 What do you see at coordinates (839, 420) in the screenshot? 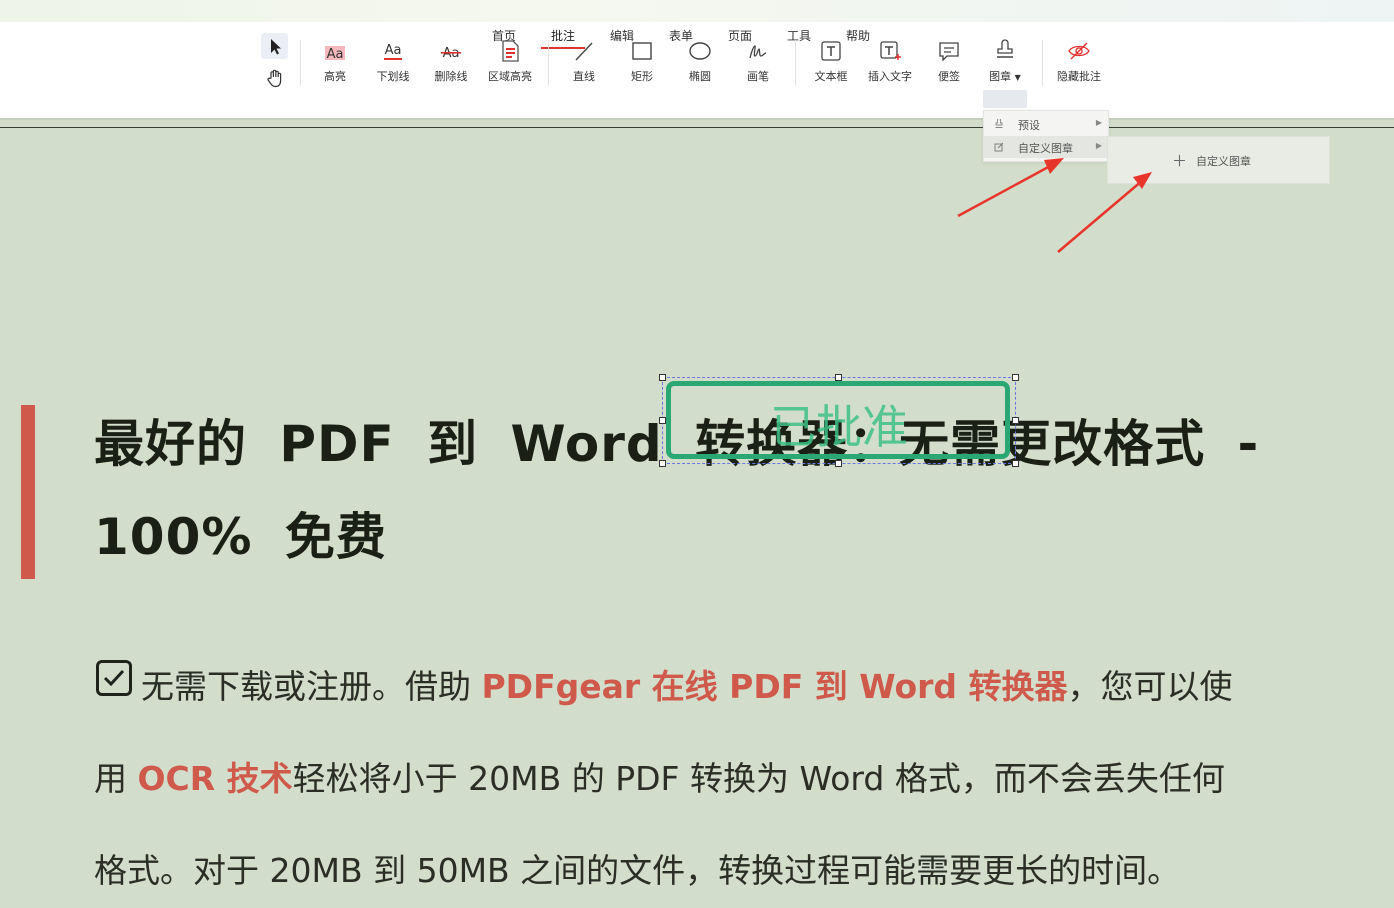
I see `stamp-selection-box` at bounding box center [839, 420].